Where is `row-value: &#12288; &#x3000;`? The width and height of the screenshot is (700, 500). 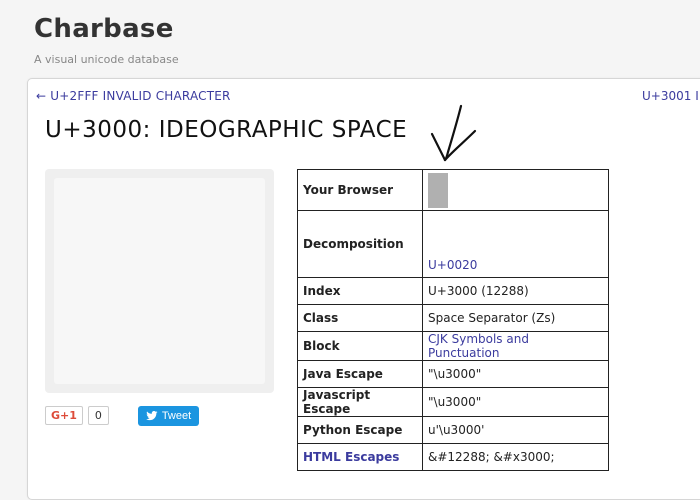
row-value: &#12288; &#x3000; is located at coordinates (515, 457).